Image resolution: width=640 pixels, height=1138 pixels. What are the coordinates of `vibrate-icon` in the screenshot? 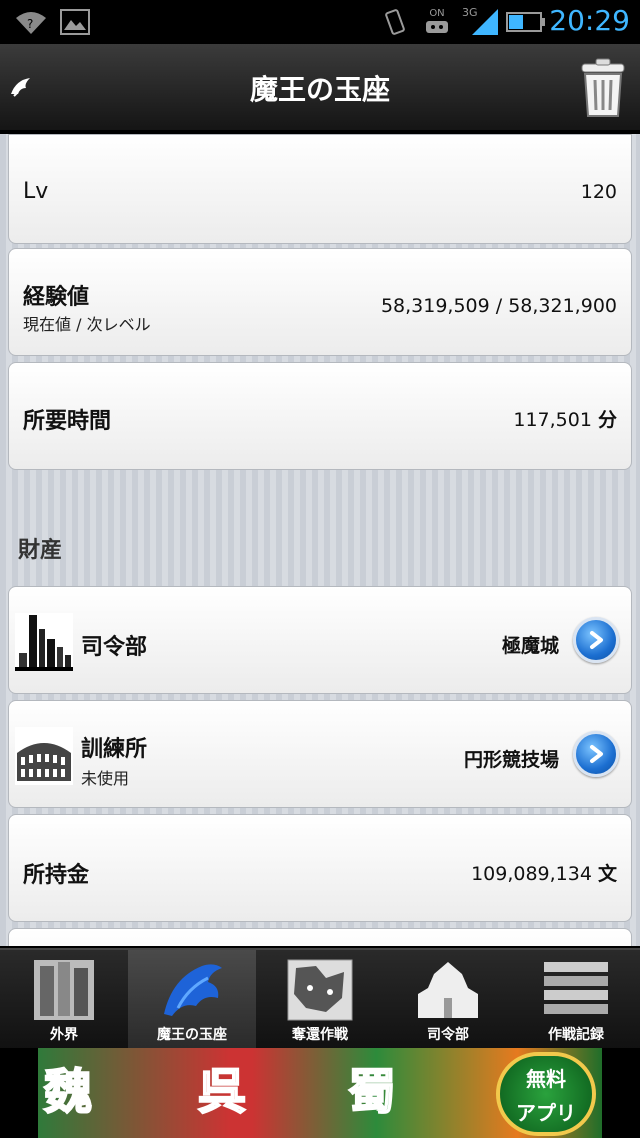 It's located at (395, 22).